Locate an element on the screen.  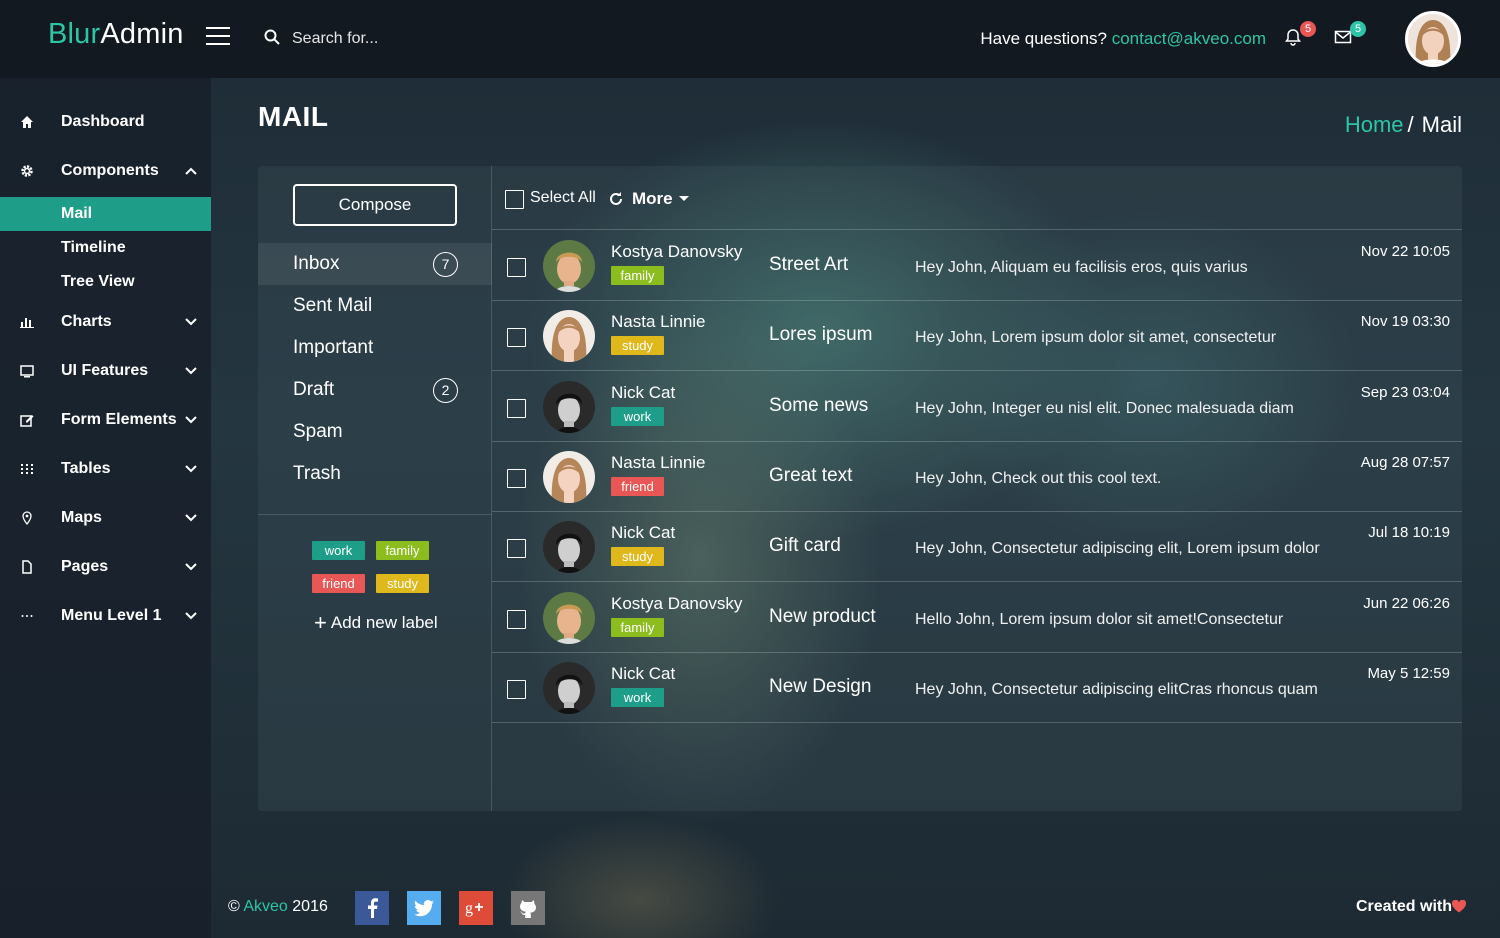
contact-email-link: contact@akveo.com is located at coordinates (1189, 38).